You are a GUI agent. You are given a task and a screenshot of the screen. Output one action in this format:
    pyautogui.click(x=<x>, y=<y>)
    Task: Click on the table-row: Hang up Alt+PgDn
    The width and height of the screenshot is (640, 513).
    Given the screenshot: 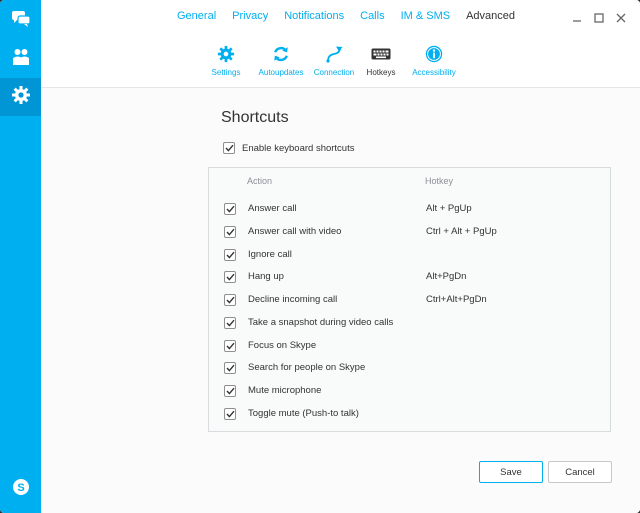 What is the action you would take?
    pyautogui.click(x=414, y=276)
    